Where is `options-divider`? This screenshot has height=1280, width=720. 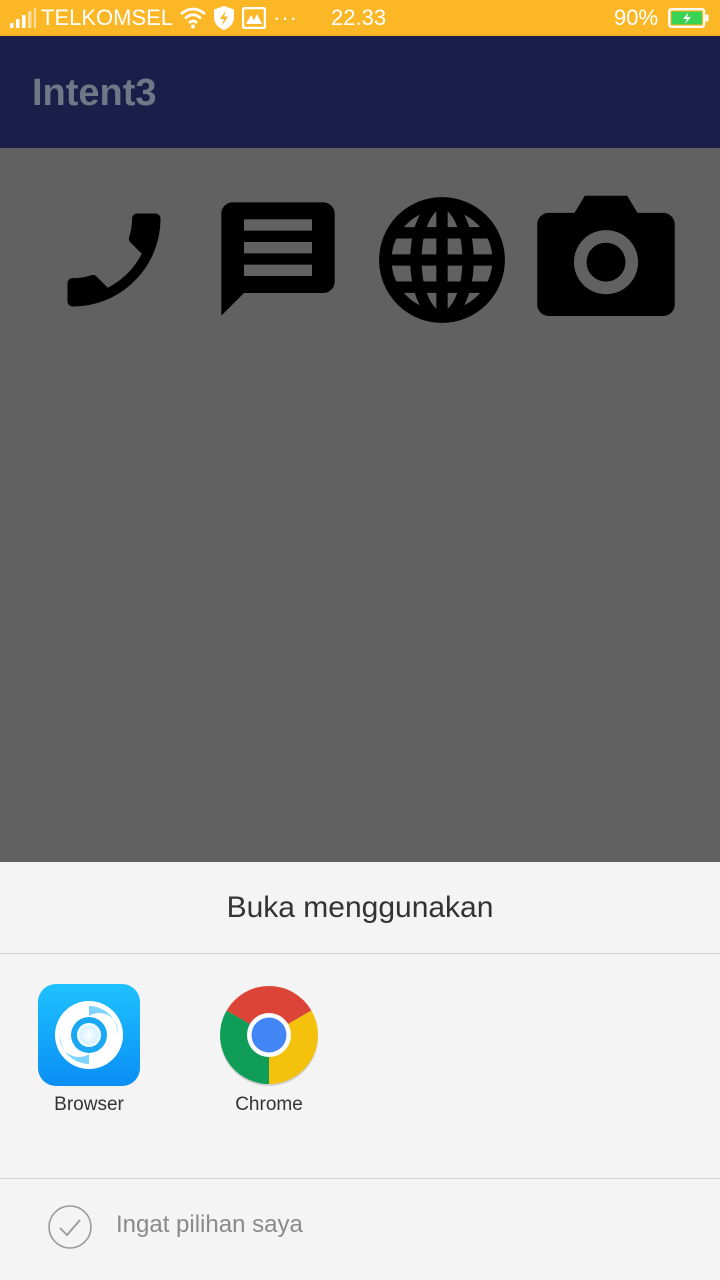 options-divider is located at coordinates (360, 1178).